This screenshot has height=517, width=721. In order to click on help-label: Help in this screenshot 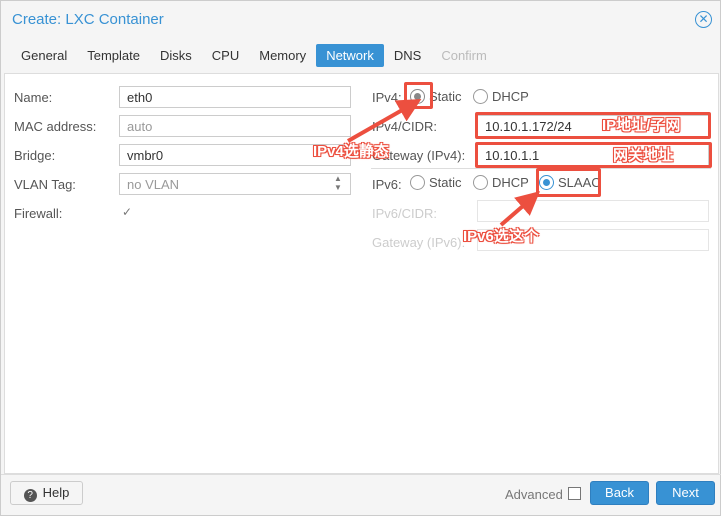, I will do `click(56, 492)`.